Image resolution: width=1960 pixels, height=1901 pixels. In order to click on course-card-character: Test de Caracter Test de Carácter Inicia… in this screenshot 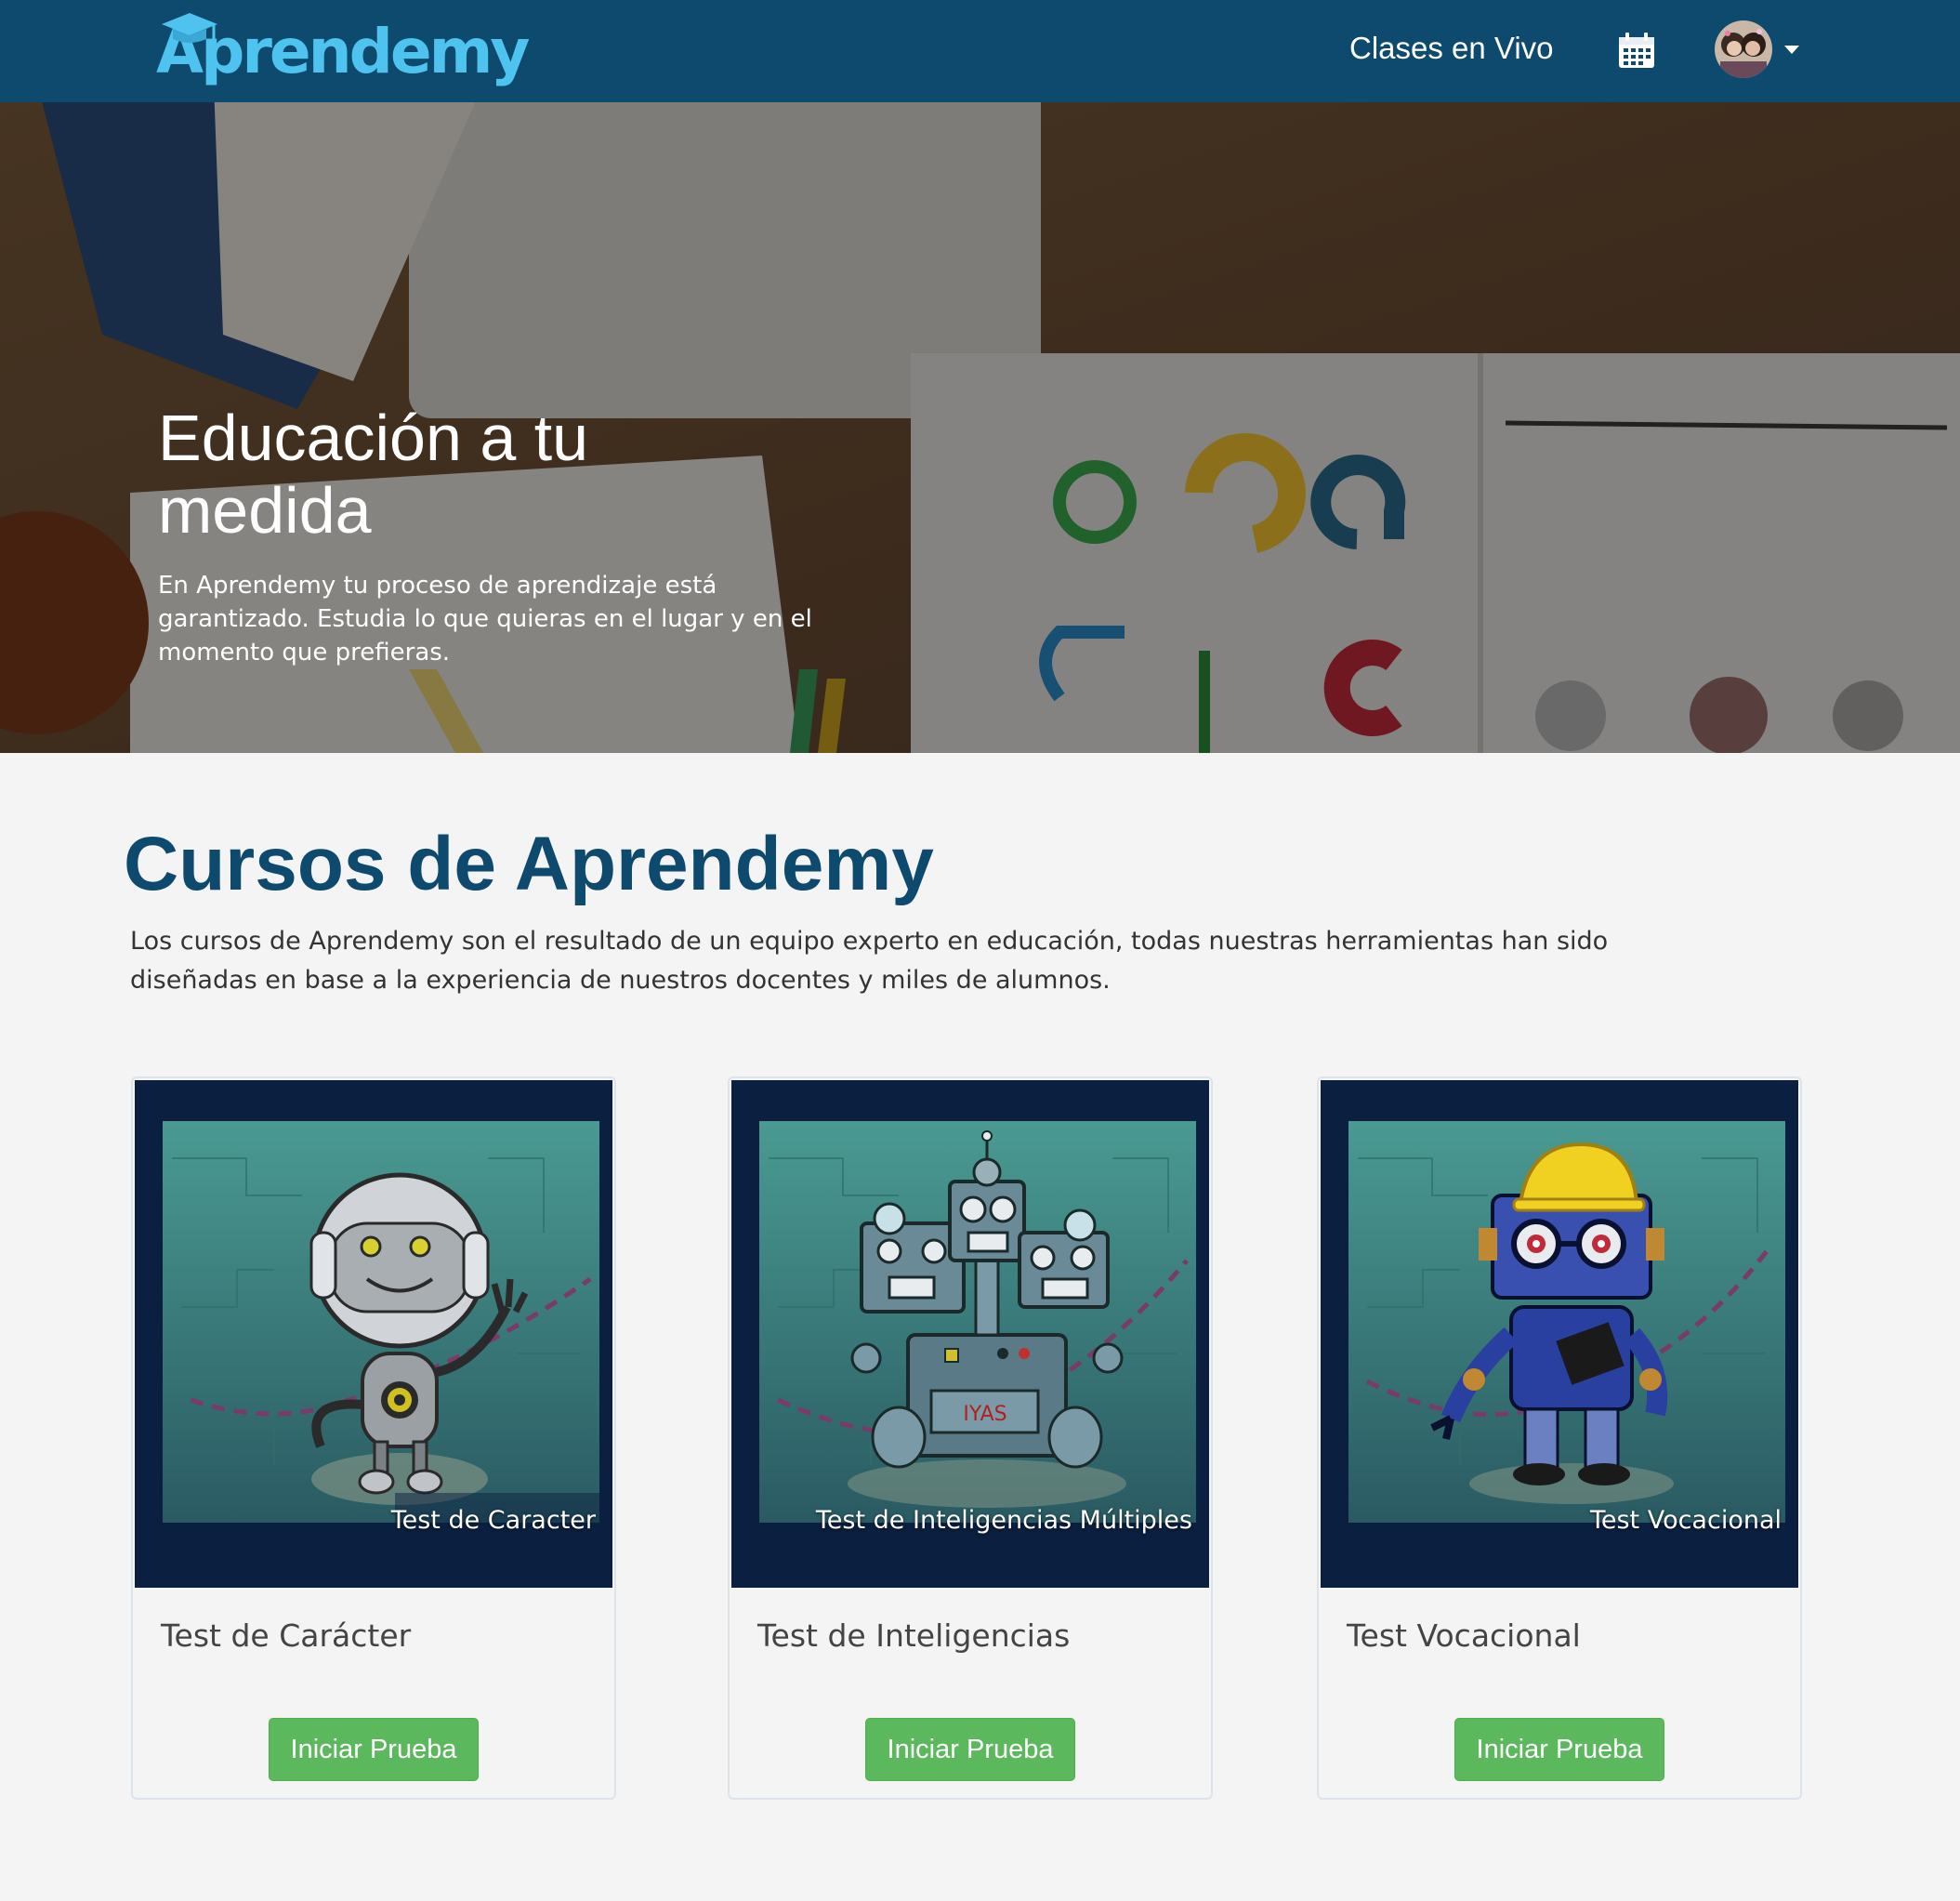, I will do `click(373, 1438)`.